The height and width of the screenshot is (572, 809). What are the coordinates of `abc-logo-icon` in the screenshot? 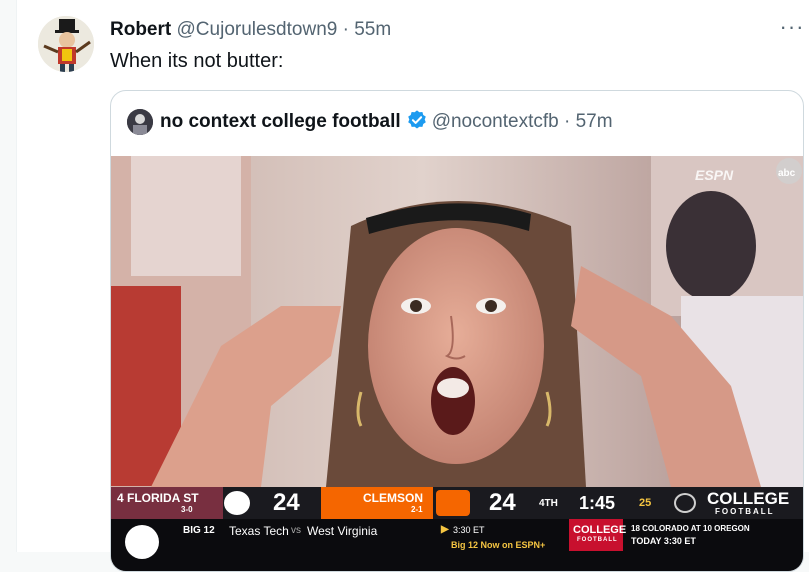 It's located at (142, 542).